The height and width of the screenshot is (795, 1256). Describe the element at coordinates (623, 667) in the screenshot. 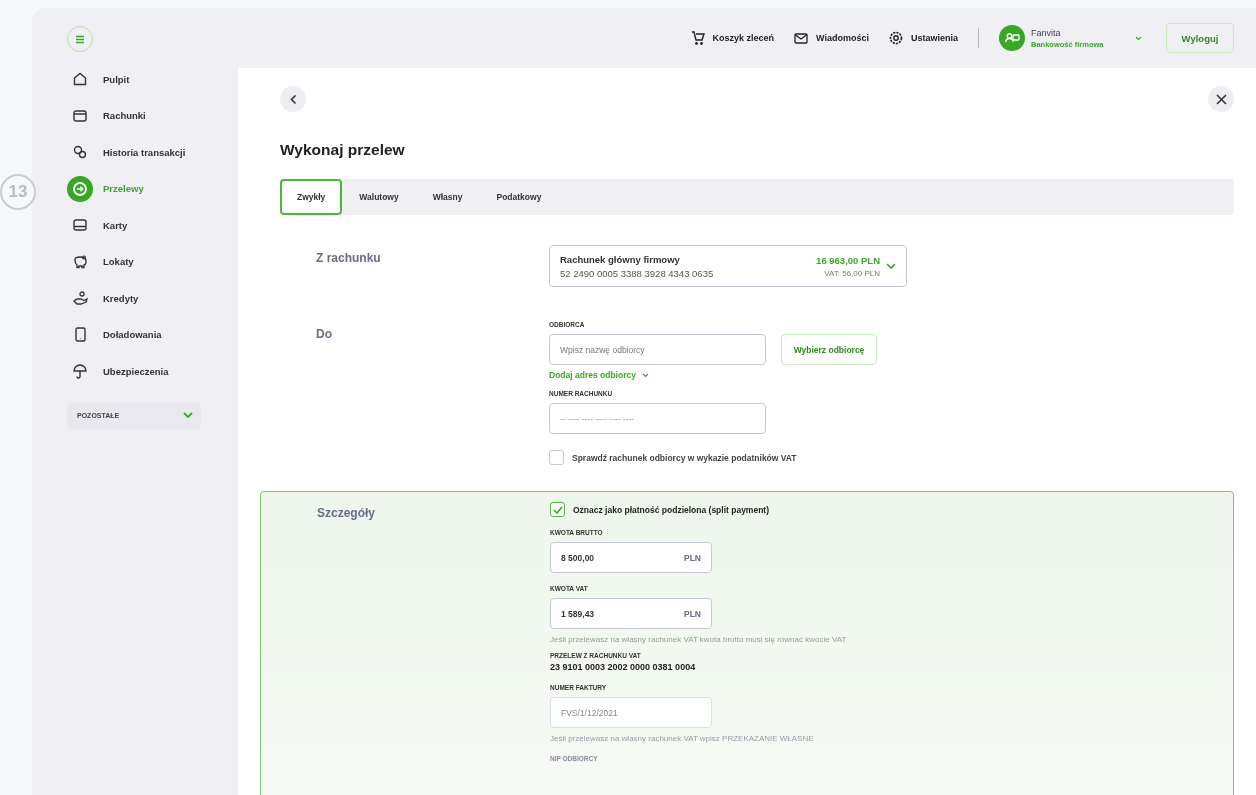

I see `vat-account-number: 23 9101 0003 2002 0000 0381 0004` at that location.